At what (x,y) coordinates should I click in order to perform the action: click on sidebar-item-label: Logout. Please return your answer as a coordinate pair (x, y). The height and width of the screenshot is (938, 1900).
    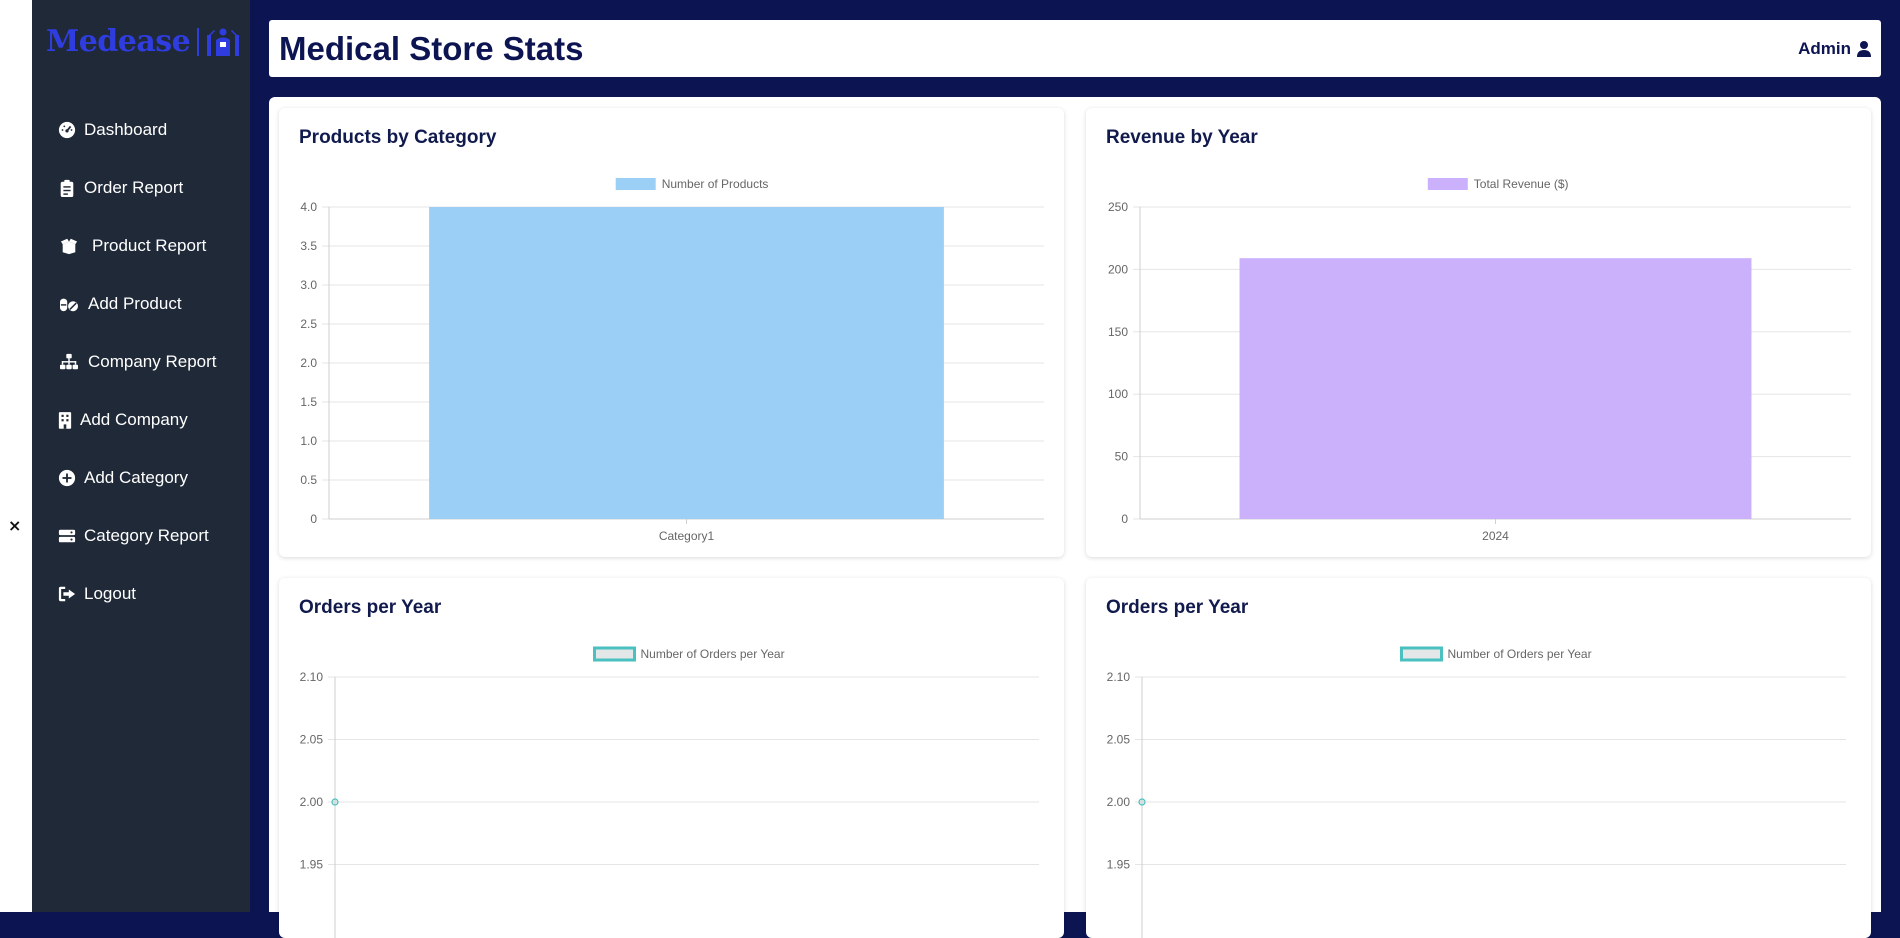
    Looking at the image, I should click on (110, 593).